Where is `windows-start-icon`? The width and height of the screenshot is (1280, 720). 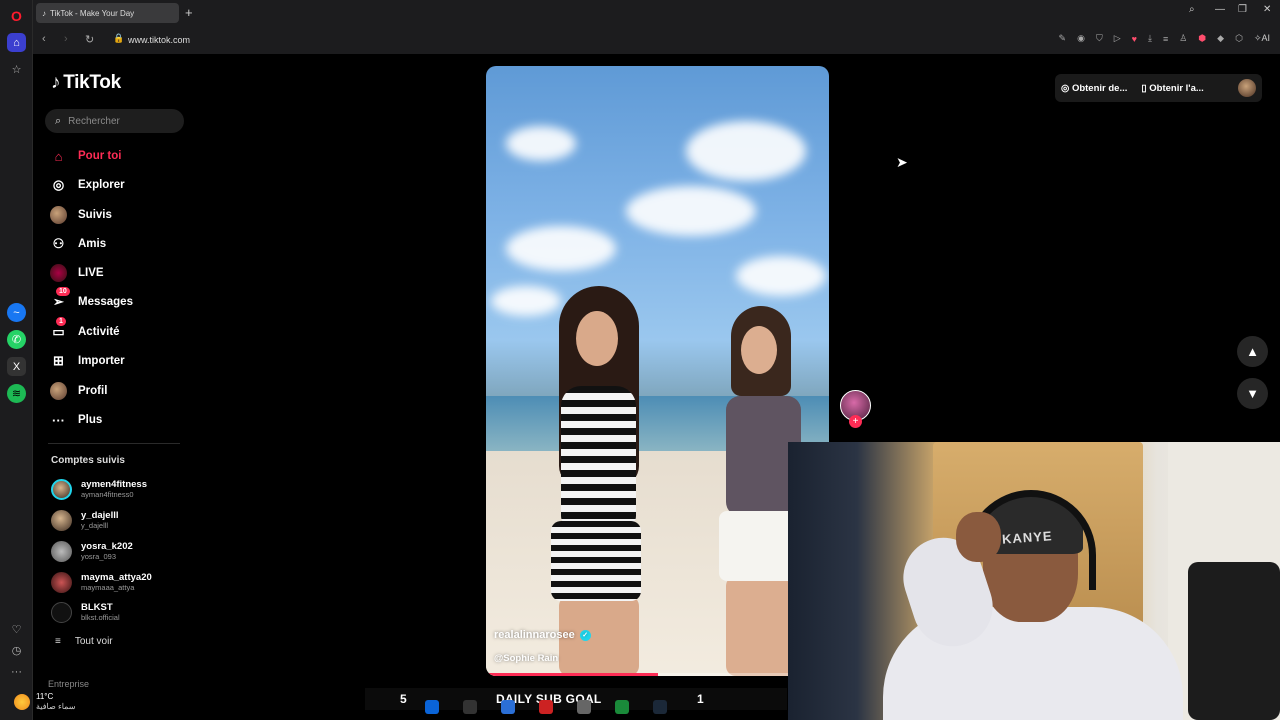
windows-start-icon is located at coordinates (432, 707).